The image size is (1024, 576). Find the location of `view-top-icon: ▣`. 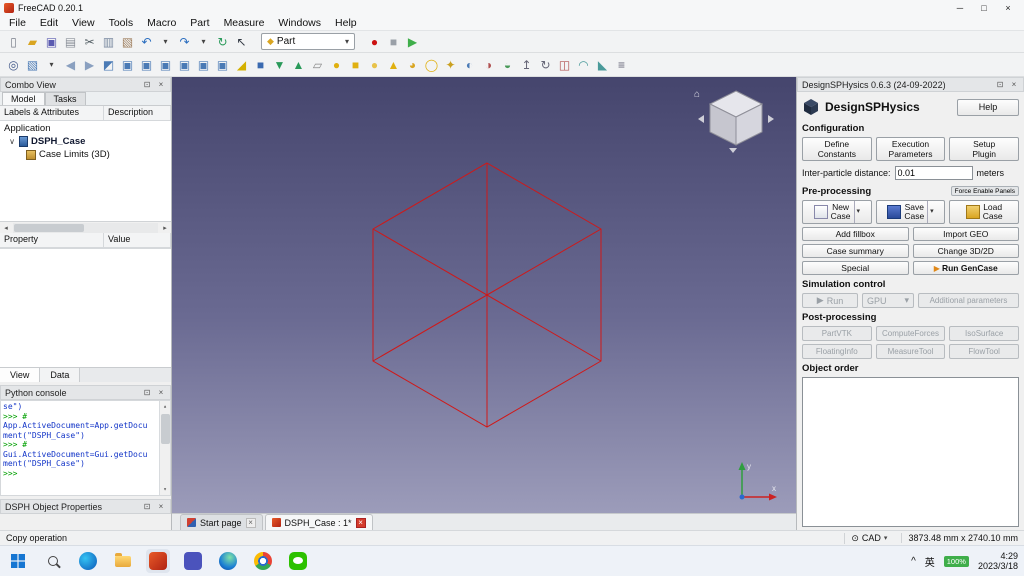

view-top-icon: ▣ is located at coordinates (146, 64).